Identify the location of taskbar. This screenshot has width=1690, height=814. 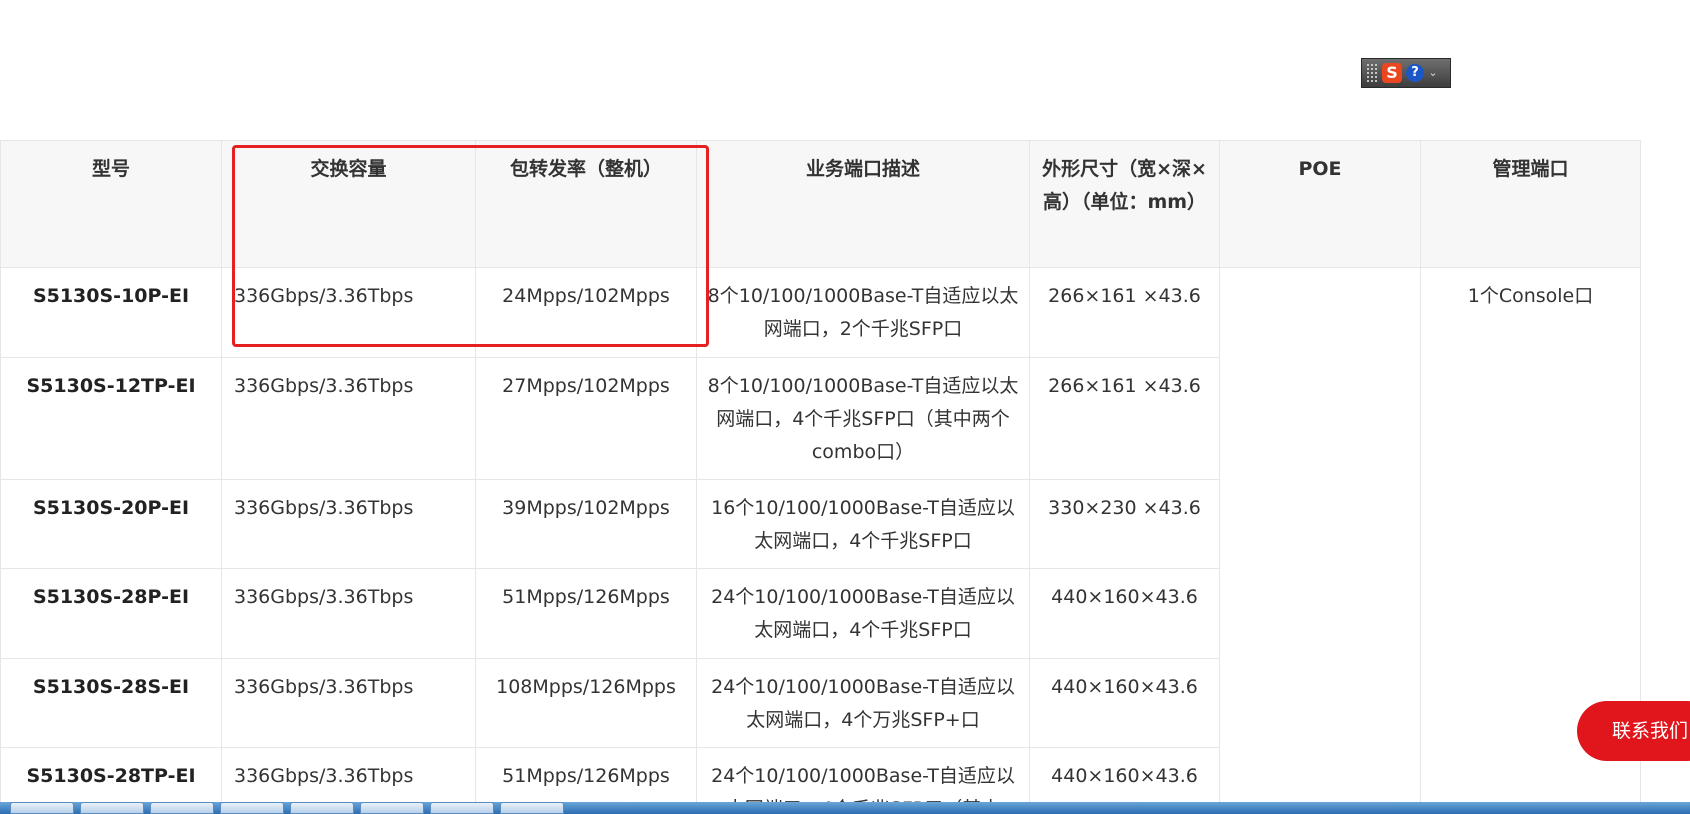
(845, 808).